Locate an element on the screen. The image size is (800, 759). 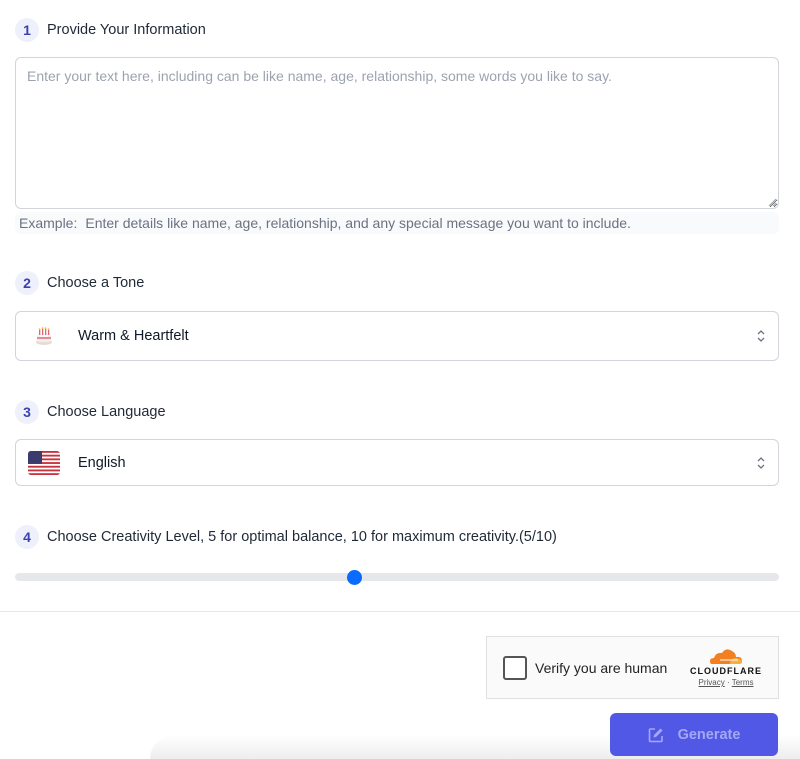
resize-handle-icon is located at coordinates (772, 202).